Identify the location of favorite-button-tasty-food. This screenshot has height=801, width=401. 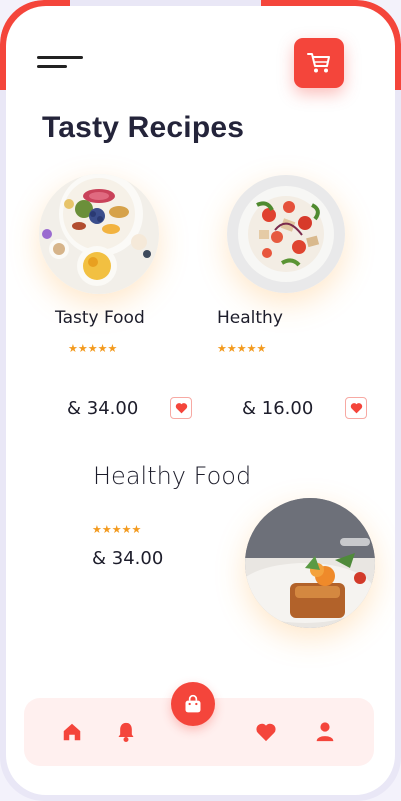
(181, 408).